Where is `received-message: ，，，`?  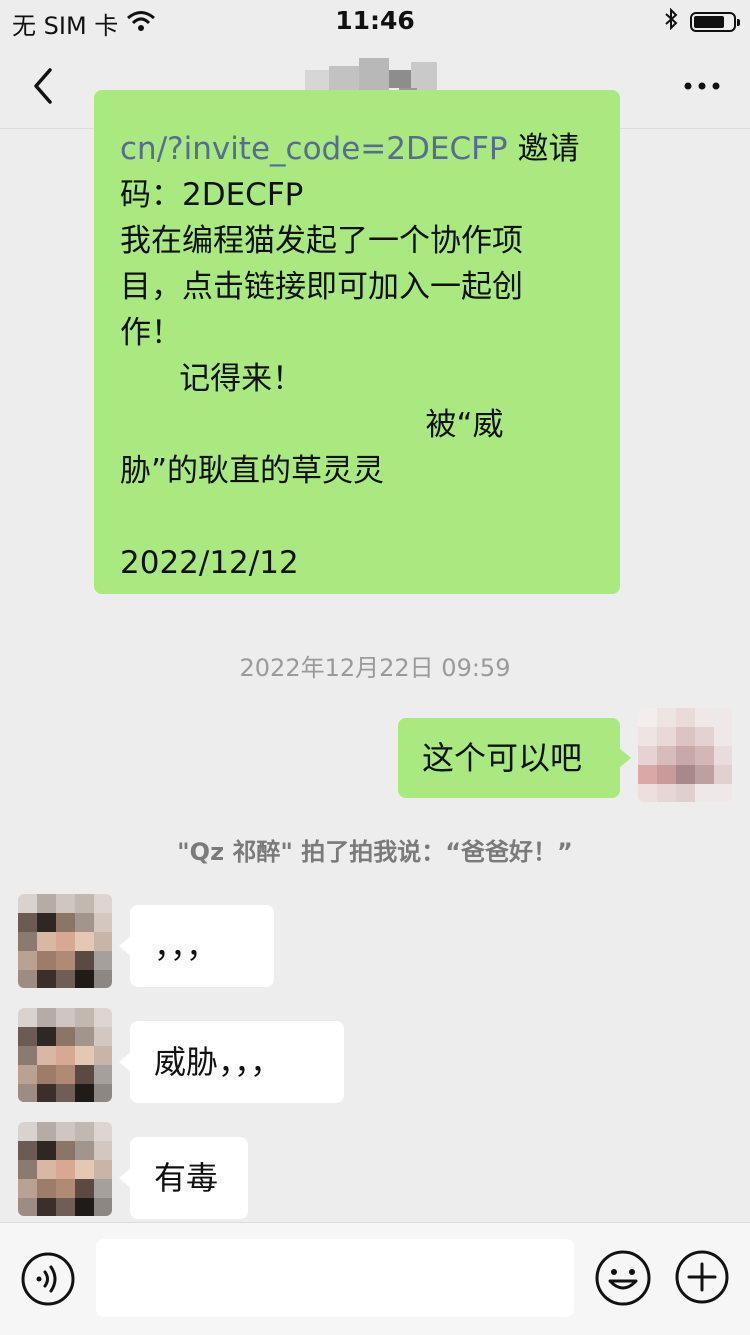
received-message: ，，， is located at coordinates (202, 946).